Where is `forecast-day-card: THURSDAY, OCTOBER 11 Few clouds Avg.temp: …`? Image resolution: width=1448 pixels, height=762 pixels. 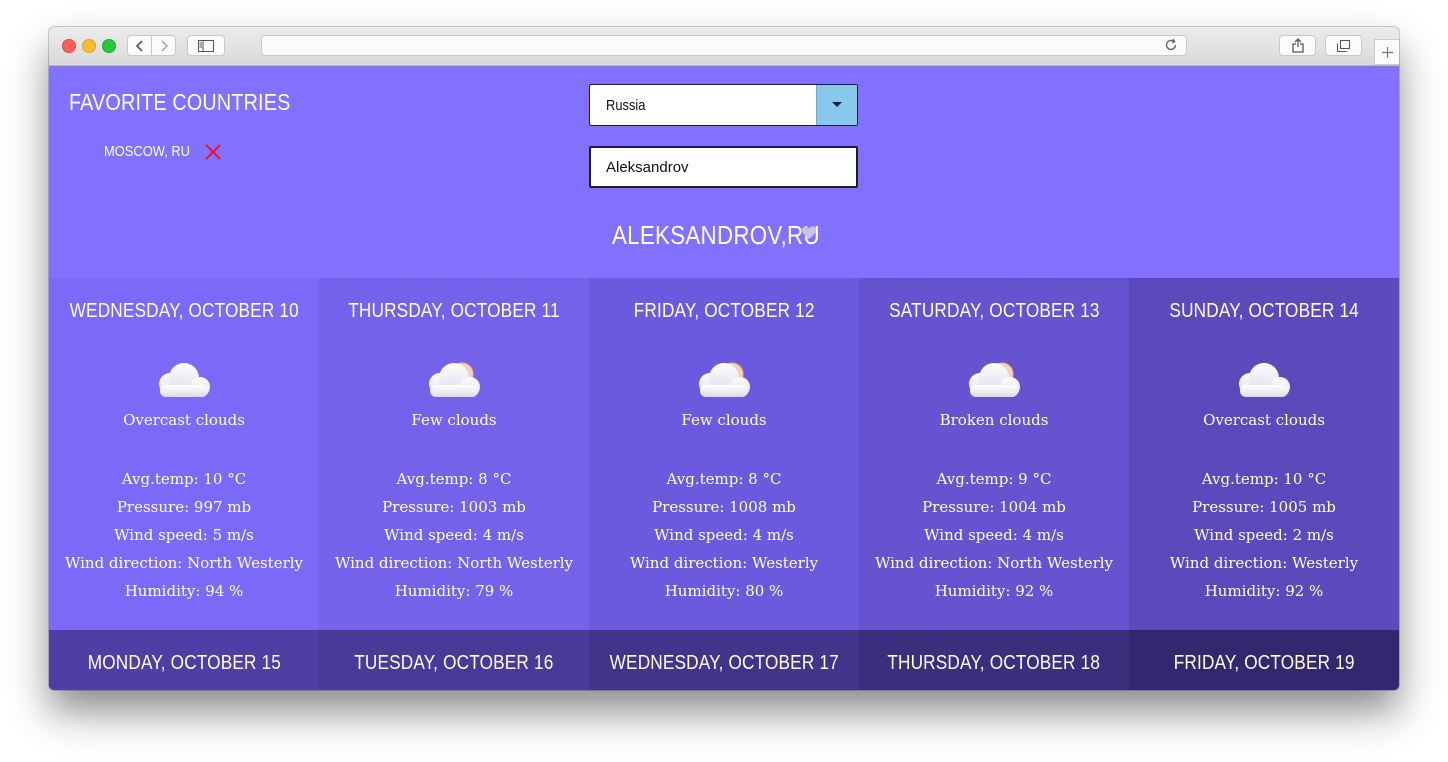 forecast-day-card: THURSDAY, OCTOBER 11 Few clouds Avg.temp: … is located at coordinates (454, 454).